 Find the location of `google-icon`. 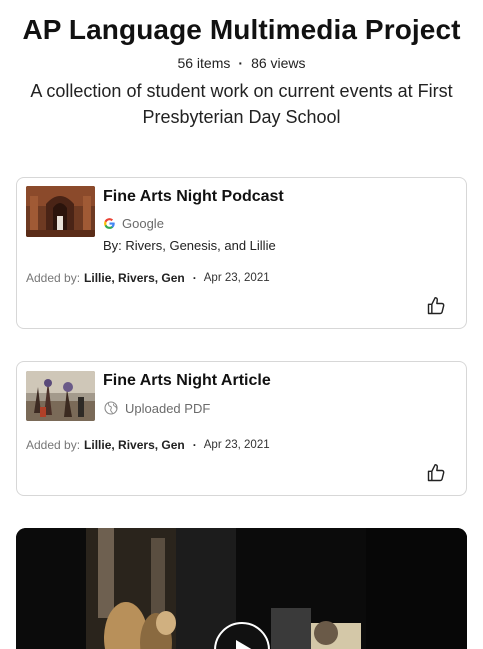

google-icon is located at coordinates (109, 223).